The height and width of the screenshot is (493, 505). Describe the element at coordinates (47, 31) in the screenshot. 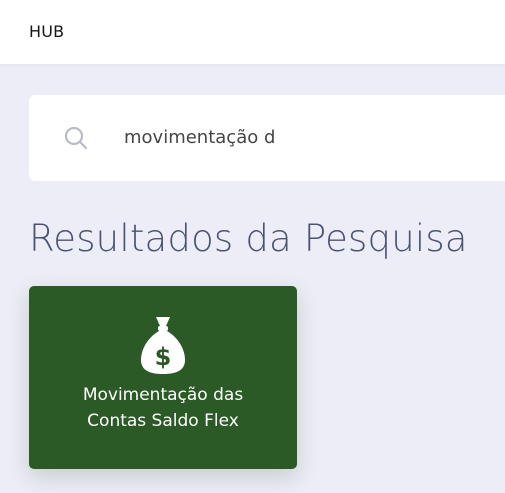

I see `app-title: HUB` at that location.